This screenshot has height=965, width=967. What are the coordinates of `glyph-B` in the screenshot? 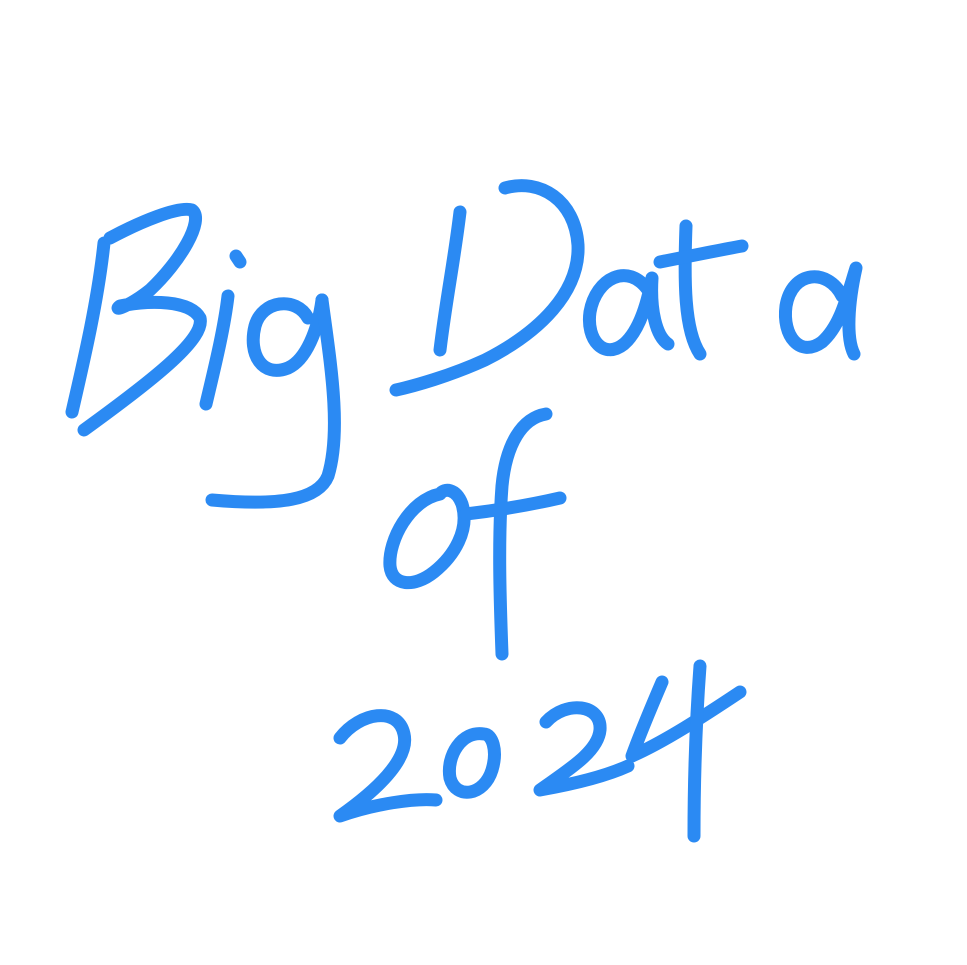 It's located at (136, 319).